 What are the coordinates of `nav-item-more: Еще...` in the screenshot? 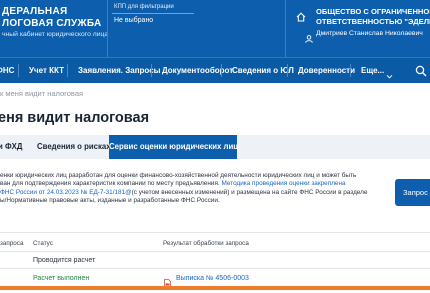 It's located at (372, 70).